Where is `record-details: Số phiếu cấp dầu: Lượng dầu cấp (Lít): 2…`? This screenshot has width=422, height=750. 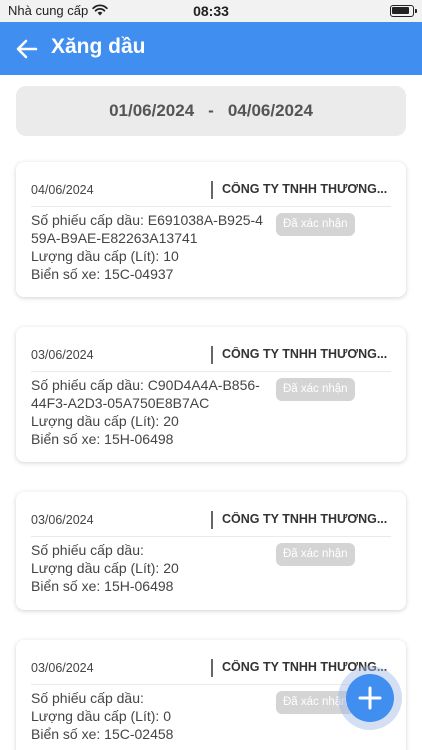 record-details: Số phiếu cấp dầu: Lượng dầu cấp (Lít): 2… is located at coordinates (148, 568).